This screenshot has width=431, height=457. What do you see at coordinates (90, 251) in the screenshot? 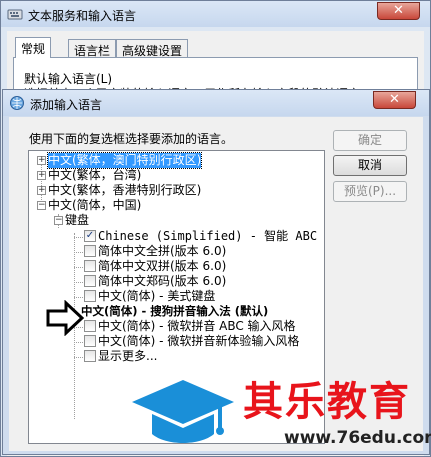
I see `checkbox-quanpin` at bounding box center [90, 251].